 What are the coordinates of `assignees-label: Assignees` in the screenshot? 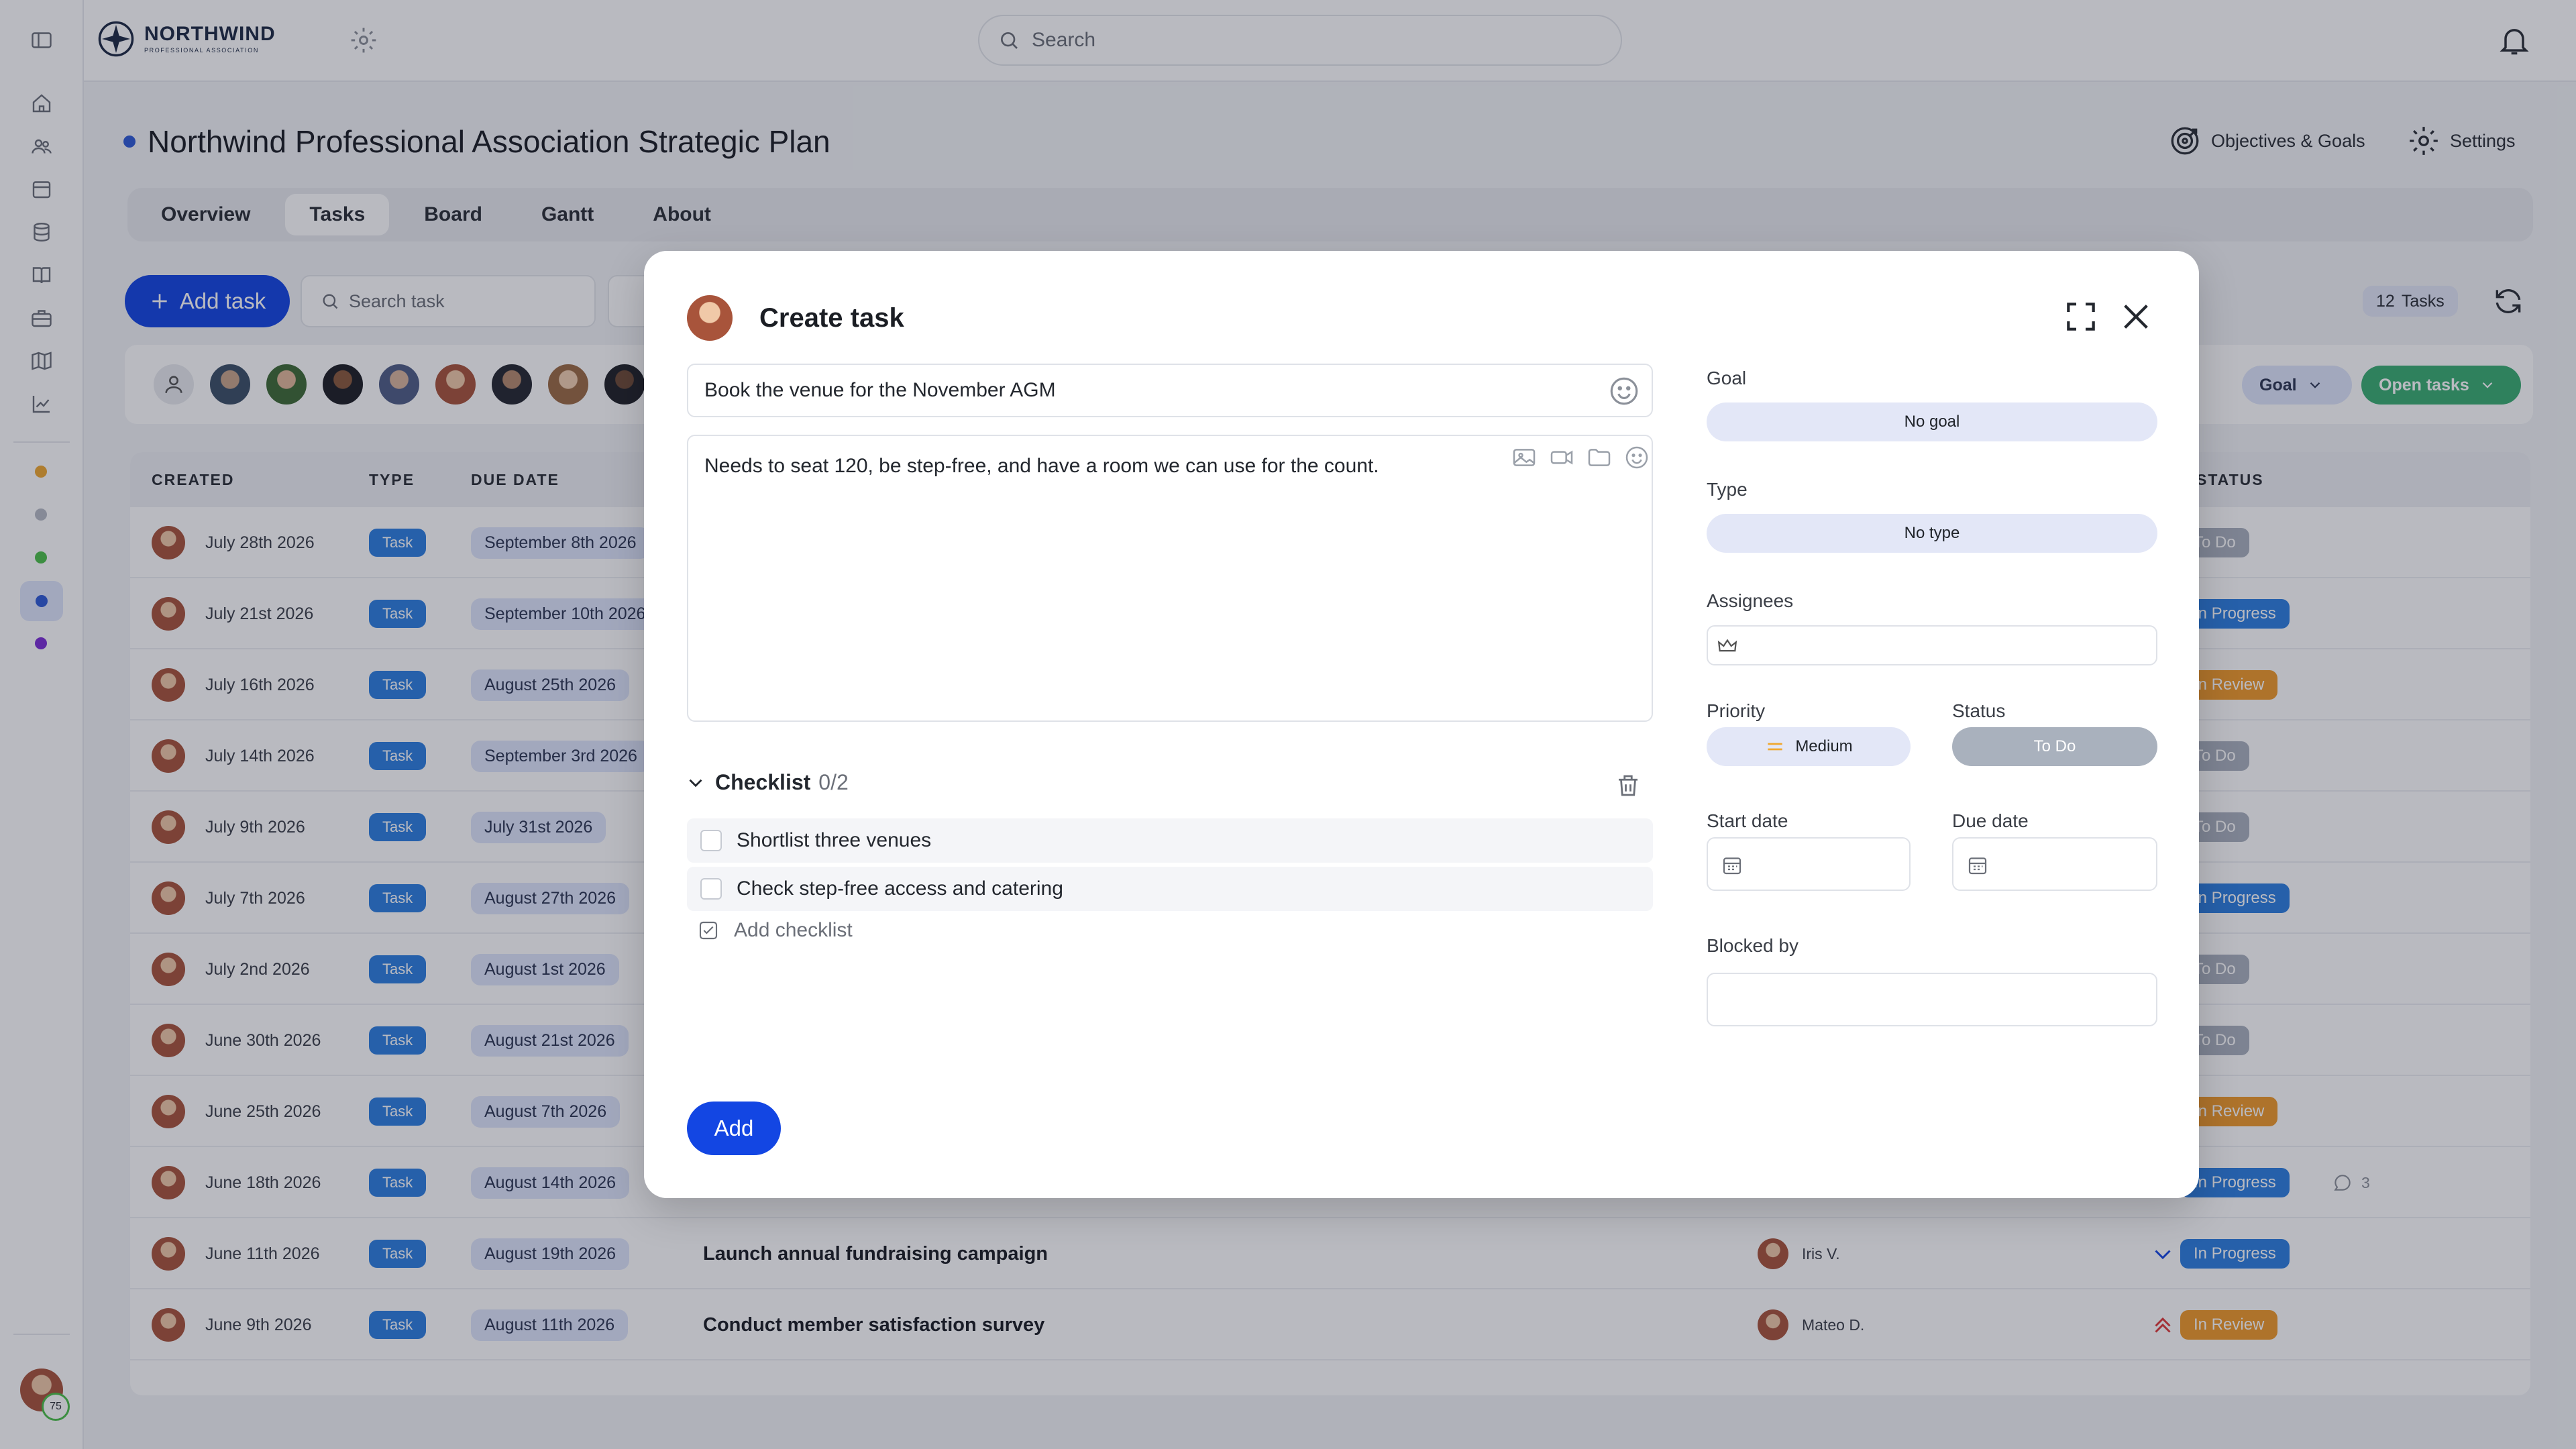 It's located at (1750, 600).